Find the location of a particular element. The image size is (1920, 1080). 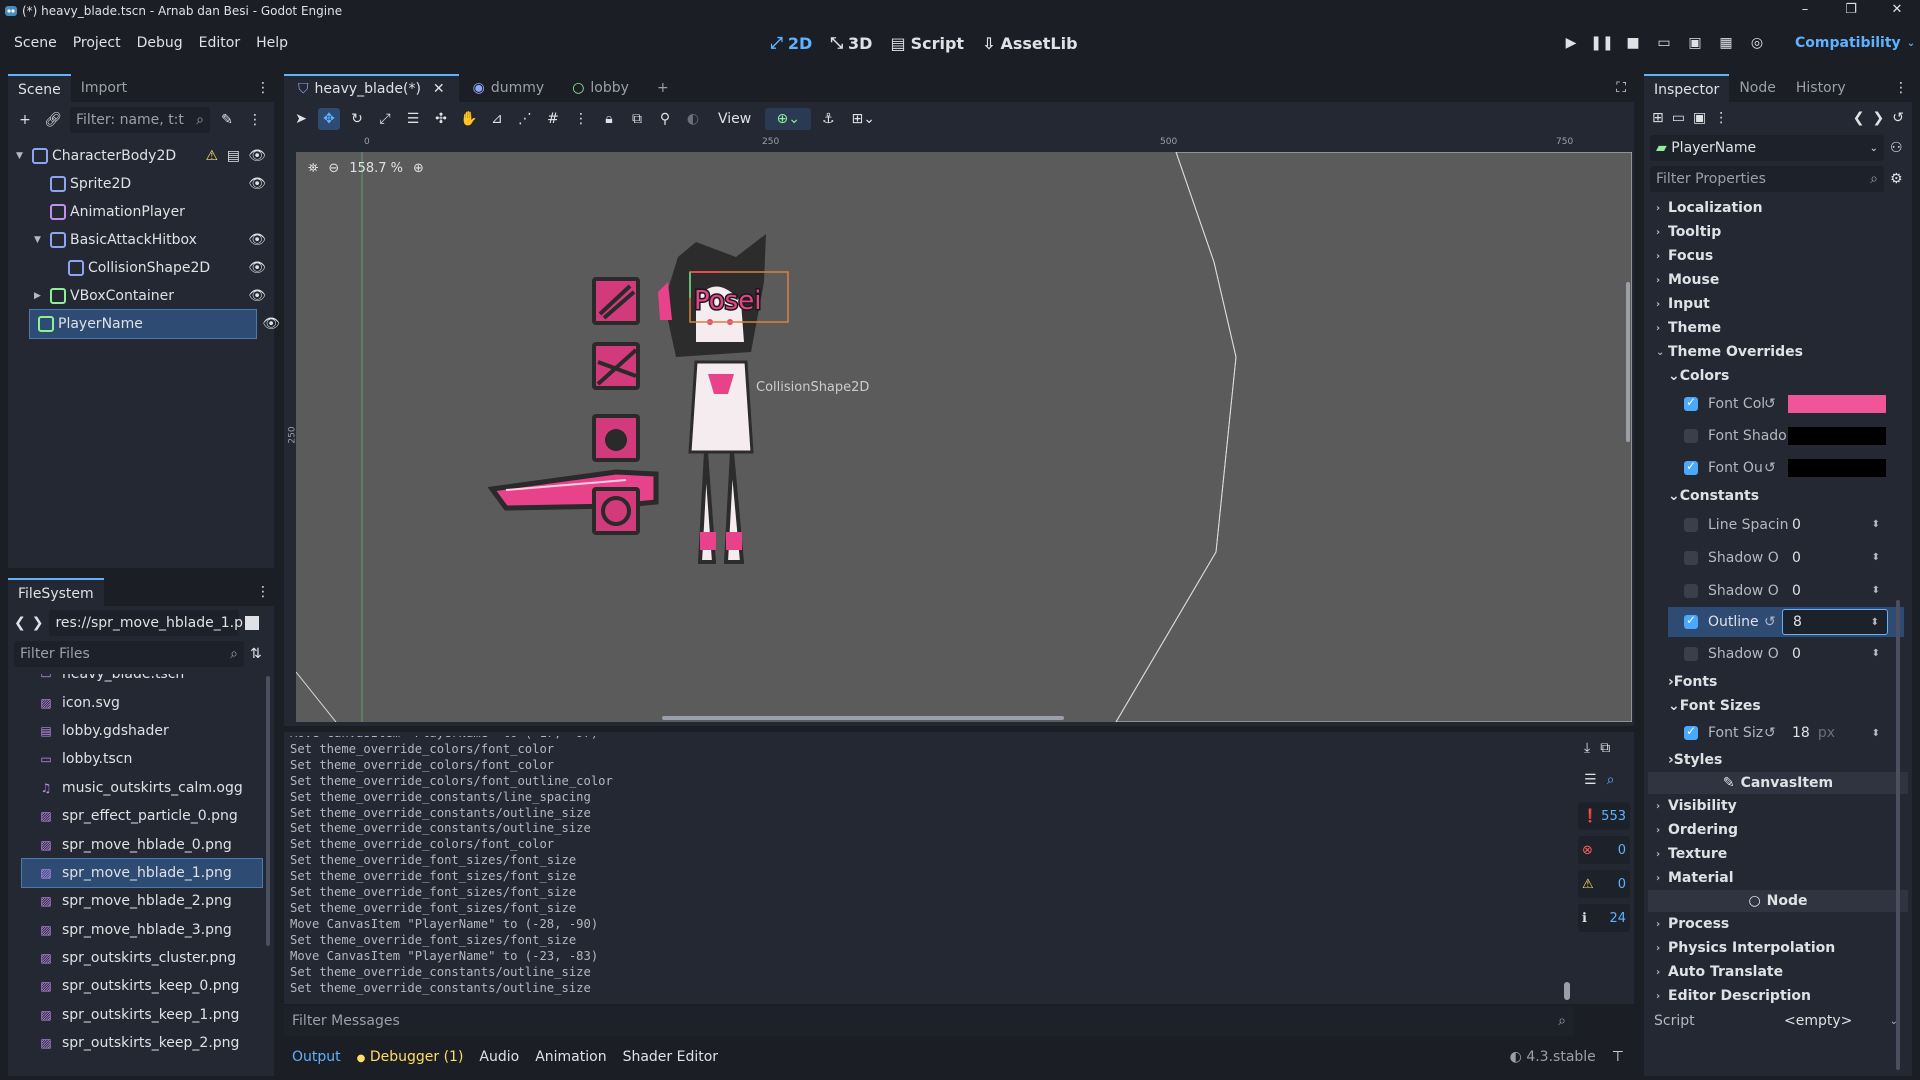

object-history-icon: ↺ is located at coordinates (1898, 118).